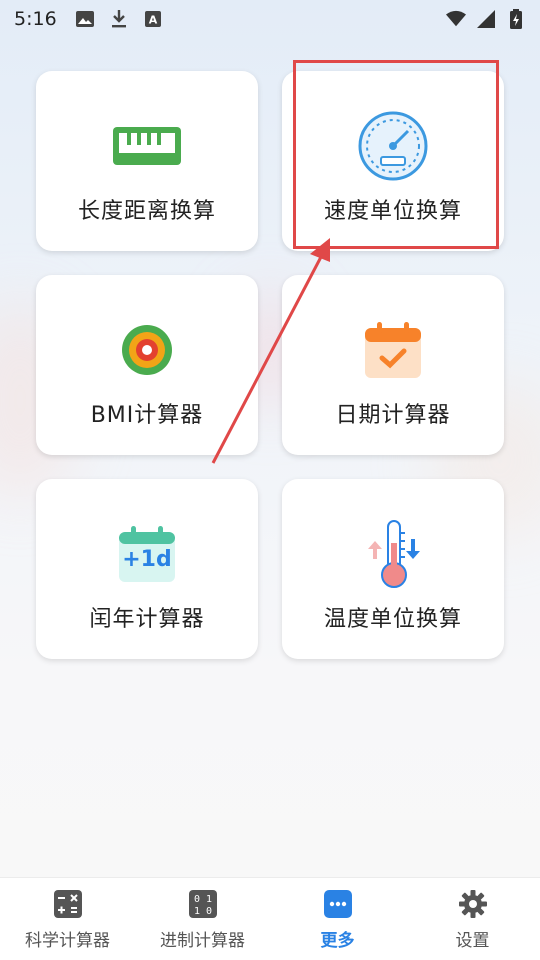  Describe the element at coordinates (472, 940) in the screenshot. I see `nav-label: 设置` at that location.